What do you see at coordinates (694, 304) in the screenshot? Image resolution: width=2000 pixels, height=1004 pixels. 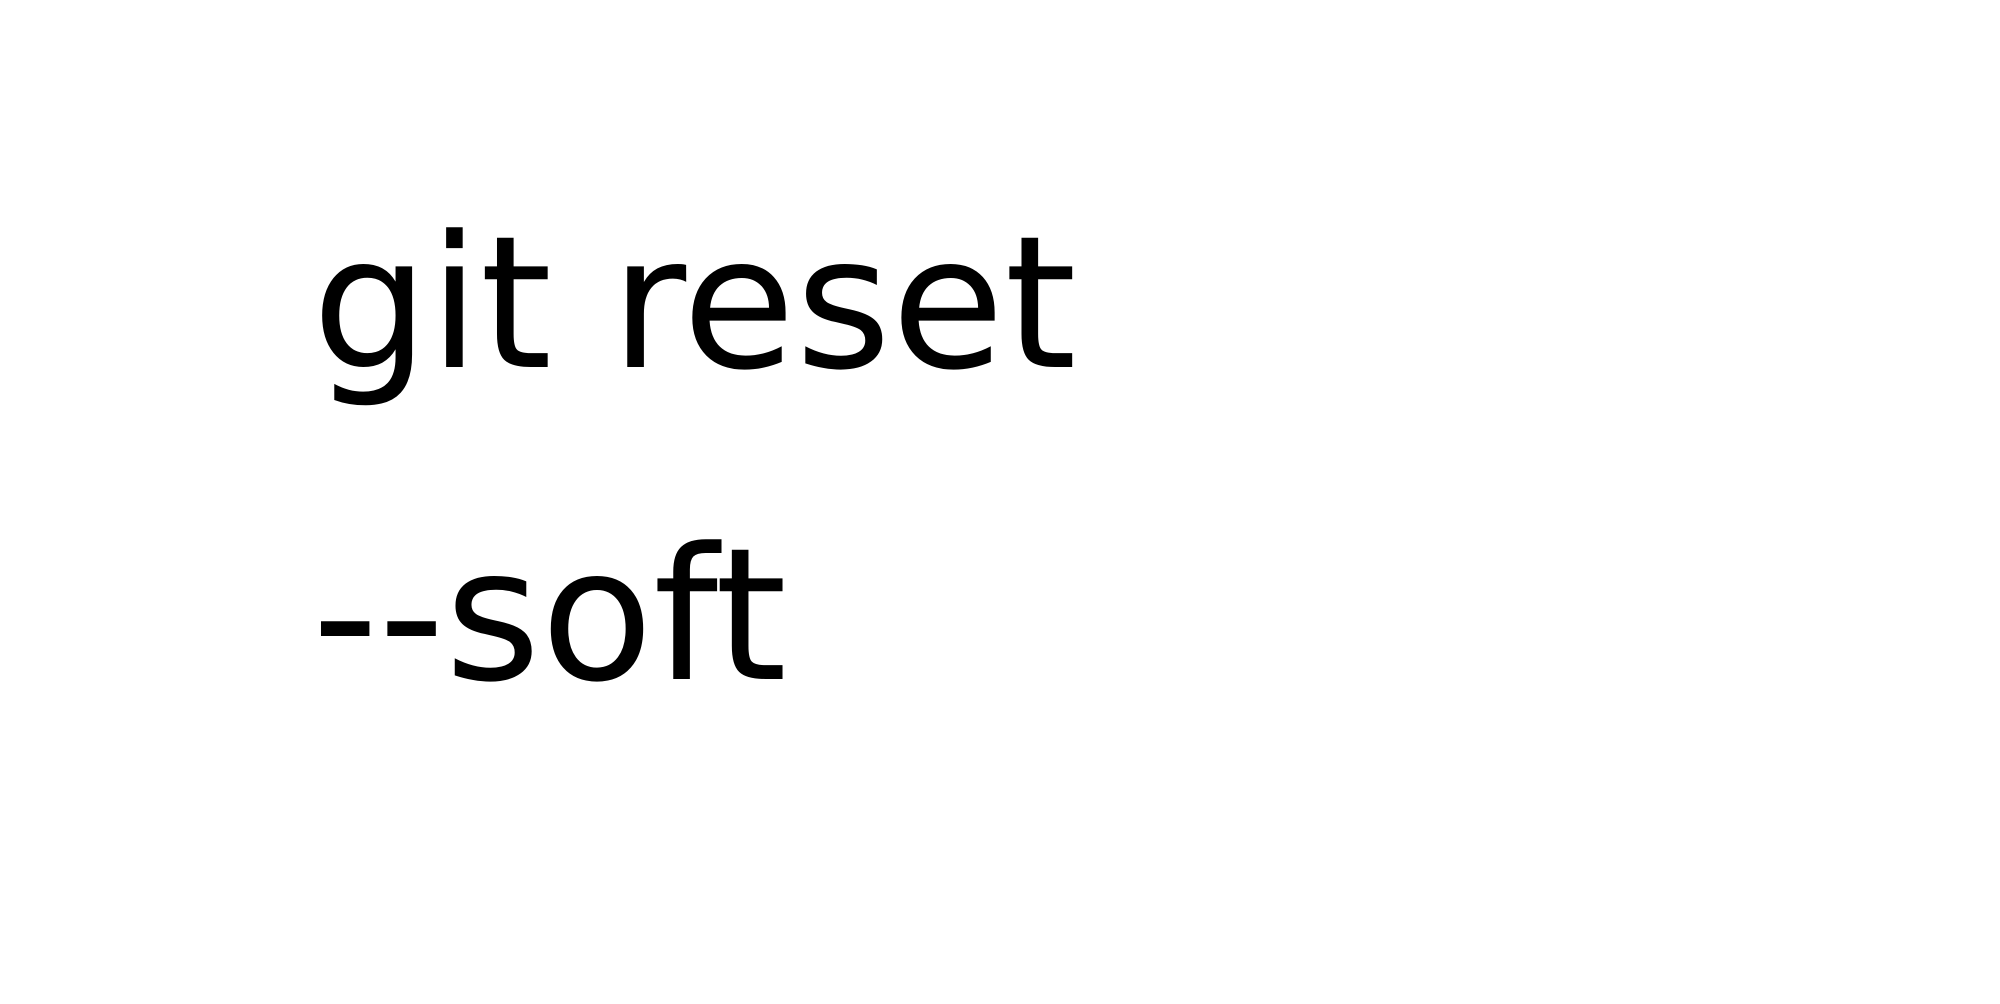 I see `command-line-1: git reset` at bounding box center [694, 304].